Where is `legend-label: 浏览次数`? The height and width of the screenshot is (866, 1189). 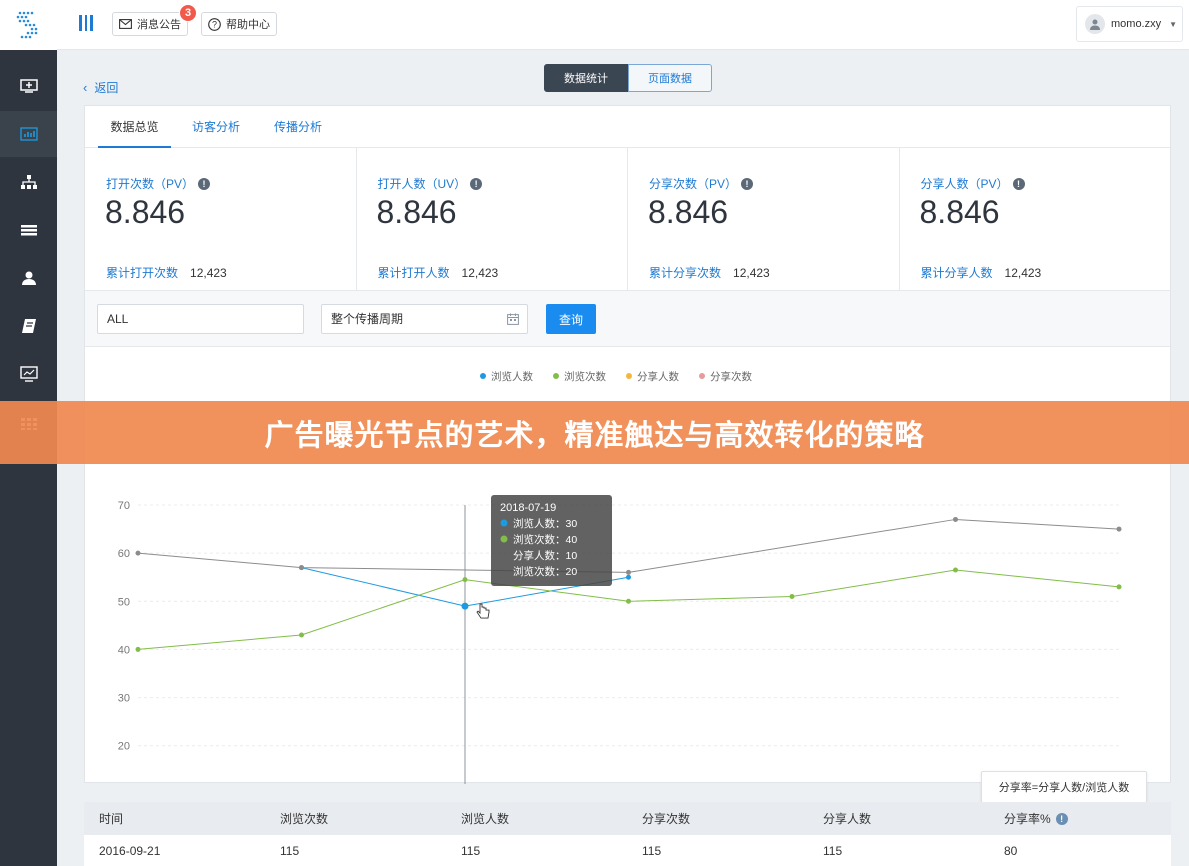
legend-label: 浏览次数 is located at coordinates (585, 376).